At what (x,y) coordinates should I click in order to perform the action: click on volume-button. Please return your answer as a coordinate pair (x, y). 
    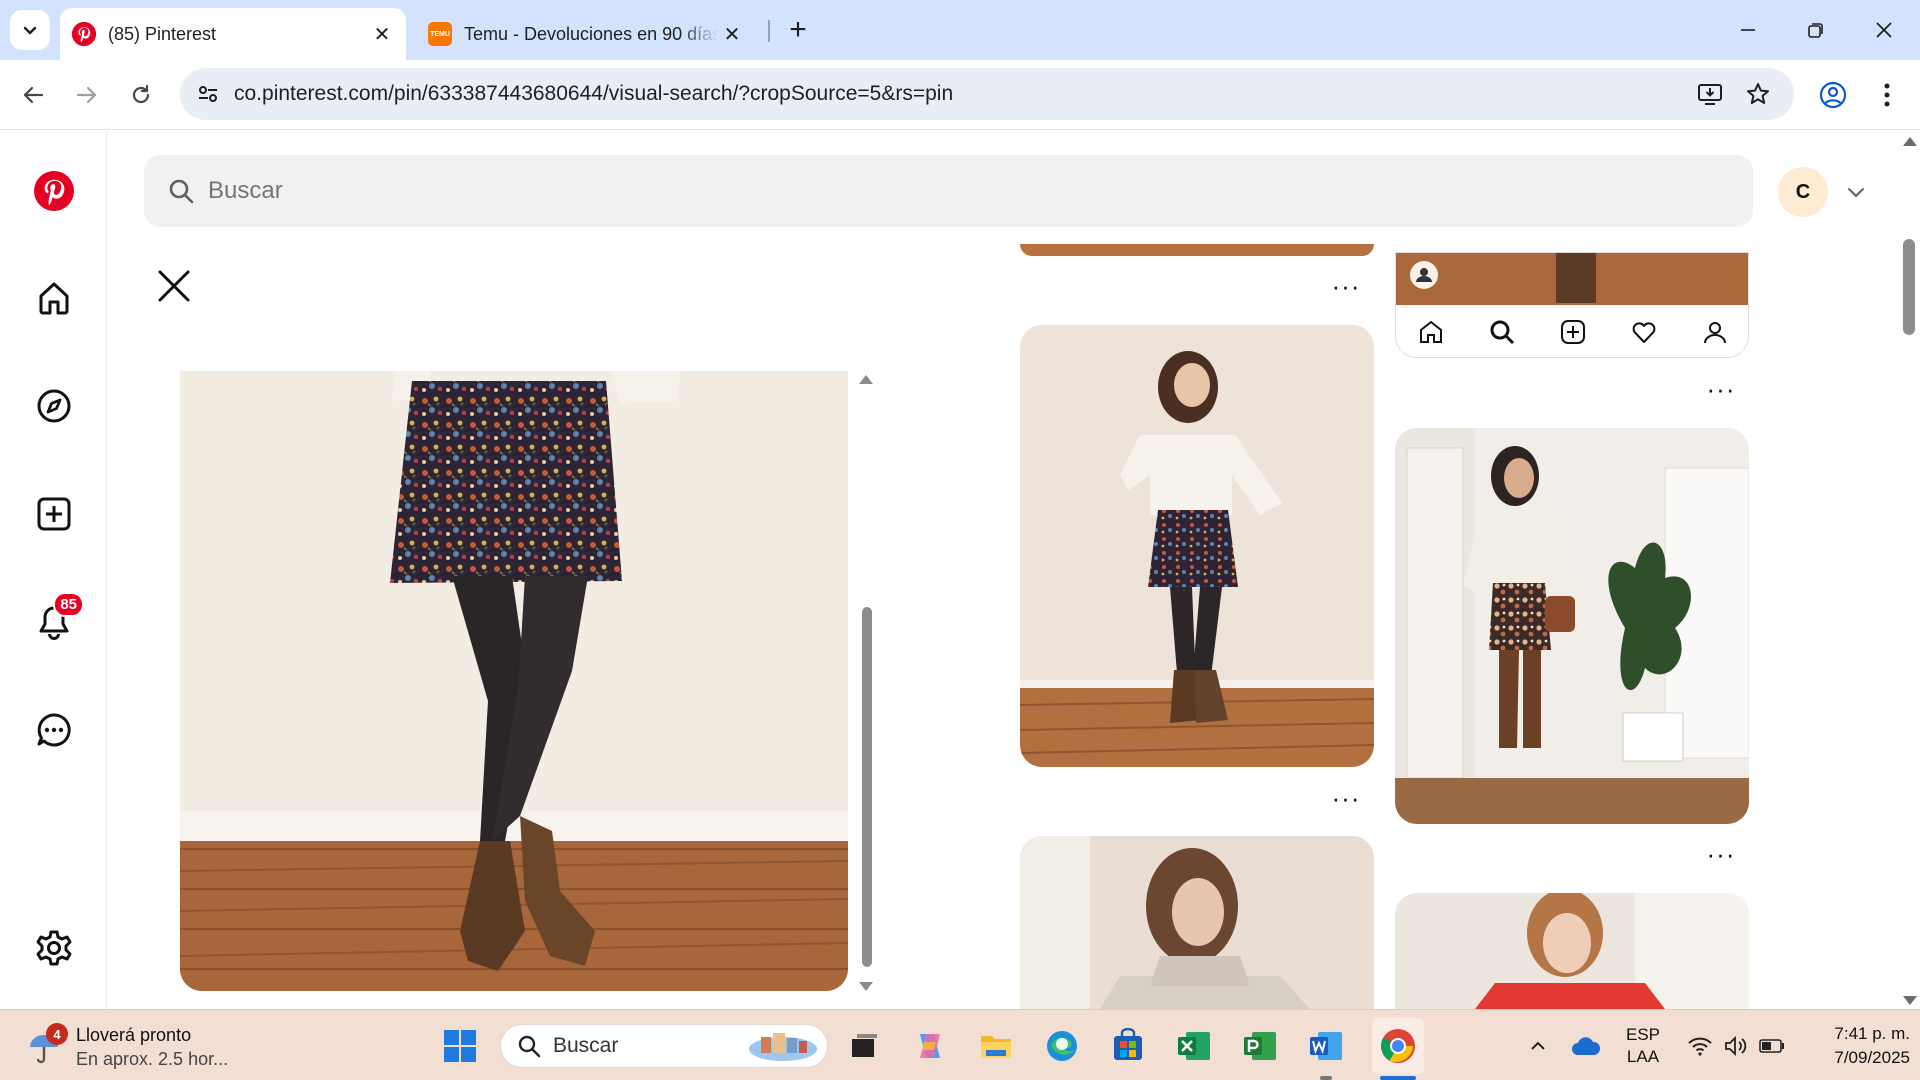
    Looking at the image, I should click on (1736, 1045).